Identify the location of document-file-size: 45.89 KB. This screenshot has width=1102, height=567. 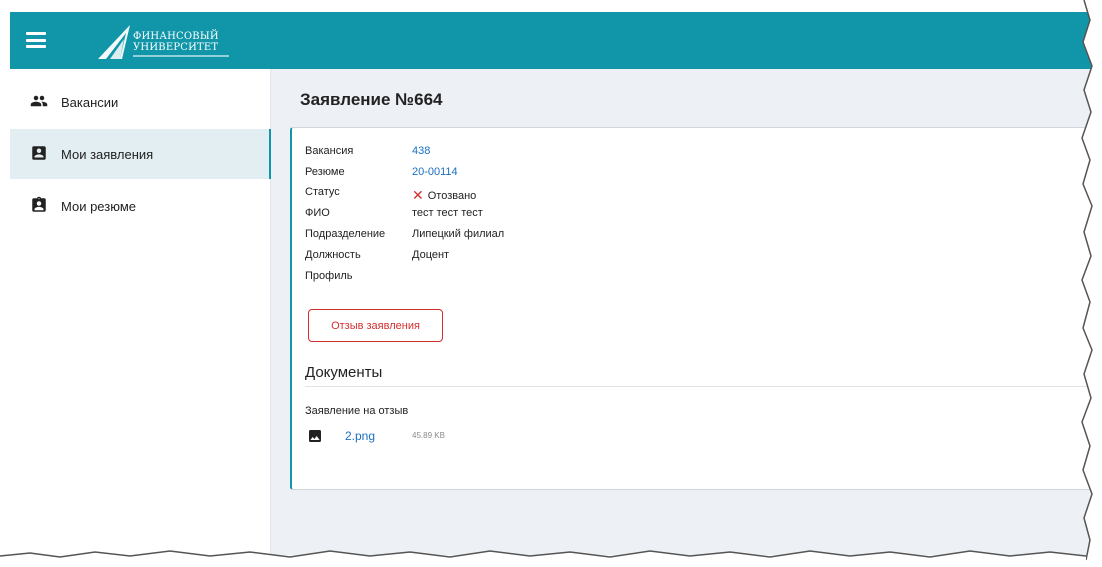
(428, 435).